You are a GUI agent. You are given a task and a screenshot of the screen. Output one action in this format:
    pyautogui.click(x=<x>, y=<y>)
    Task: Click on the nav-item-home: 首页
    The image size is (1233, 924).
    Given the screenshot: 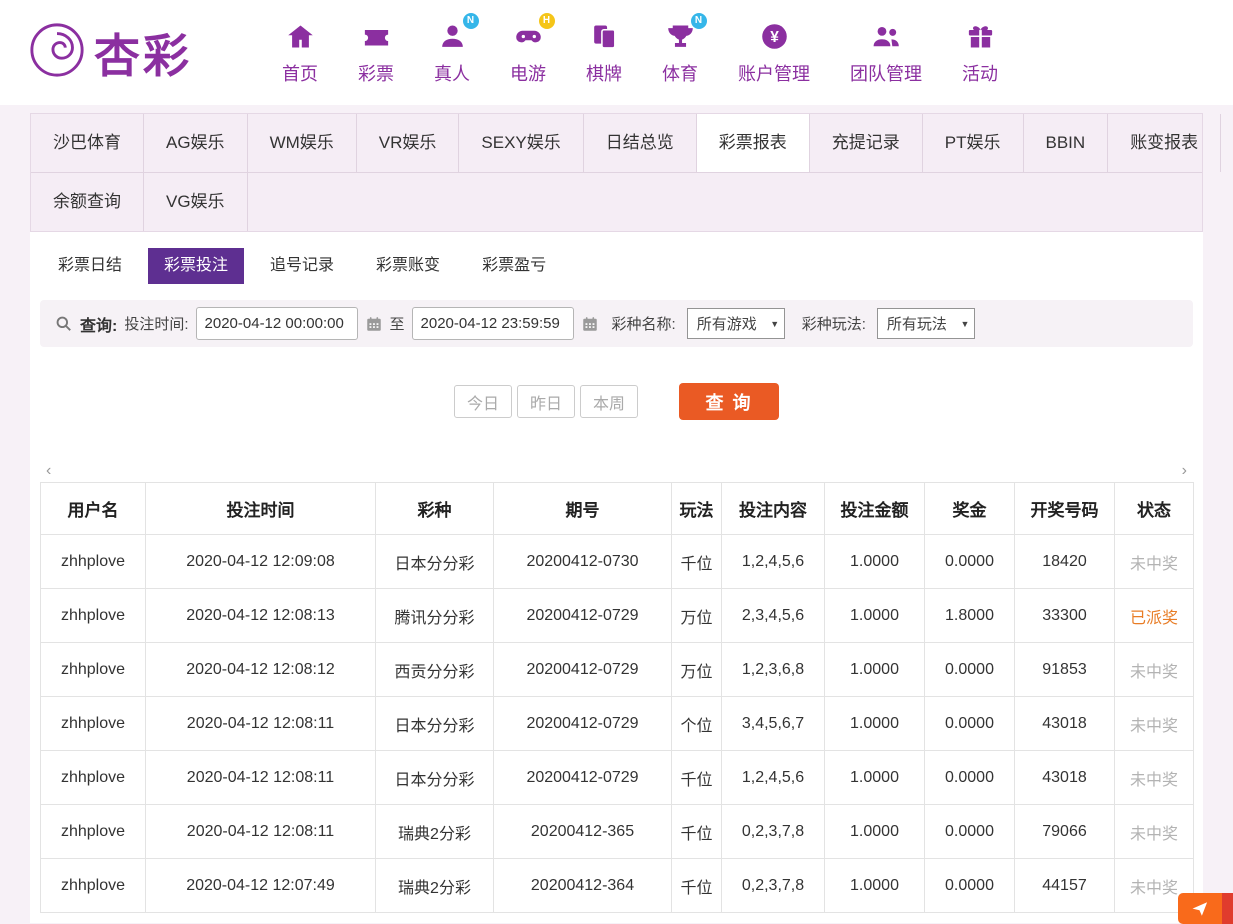 What is the action you would take?
    pyautogui.click(x=300, y=53)
    